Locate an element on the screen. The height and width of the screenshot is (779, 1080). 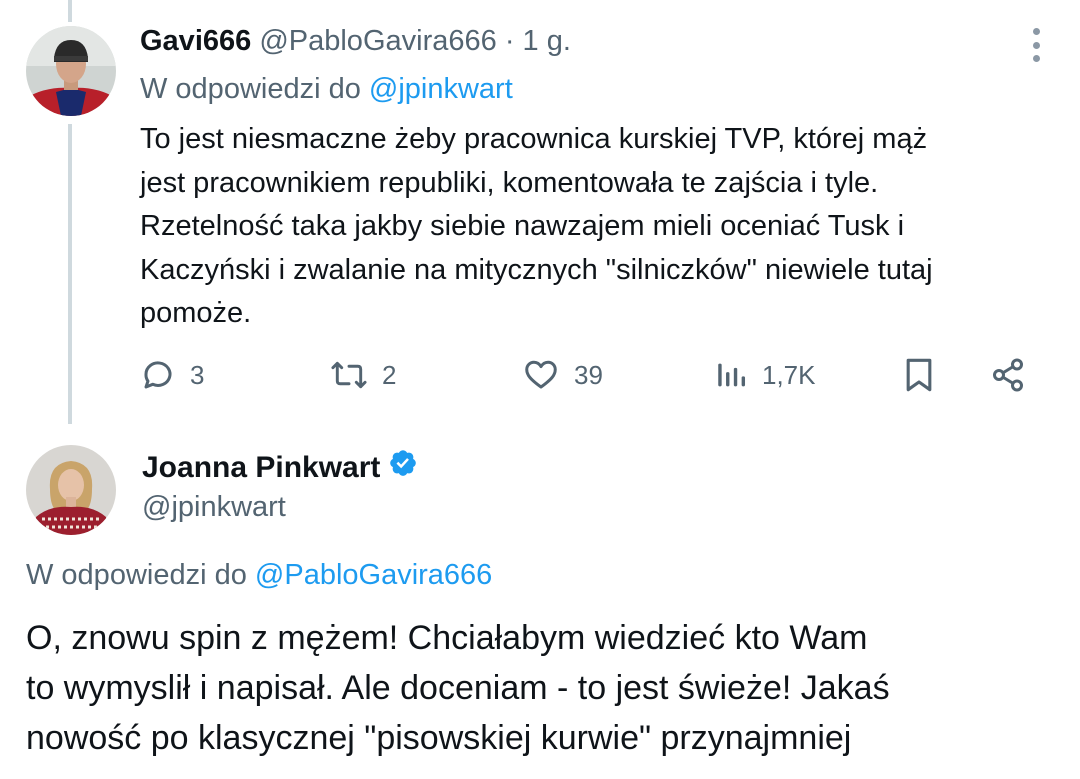
verified-badge-icon is located at coordinates (403, 468).